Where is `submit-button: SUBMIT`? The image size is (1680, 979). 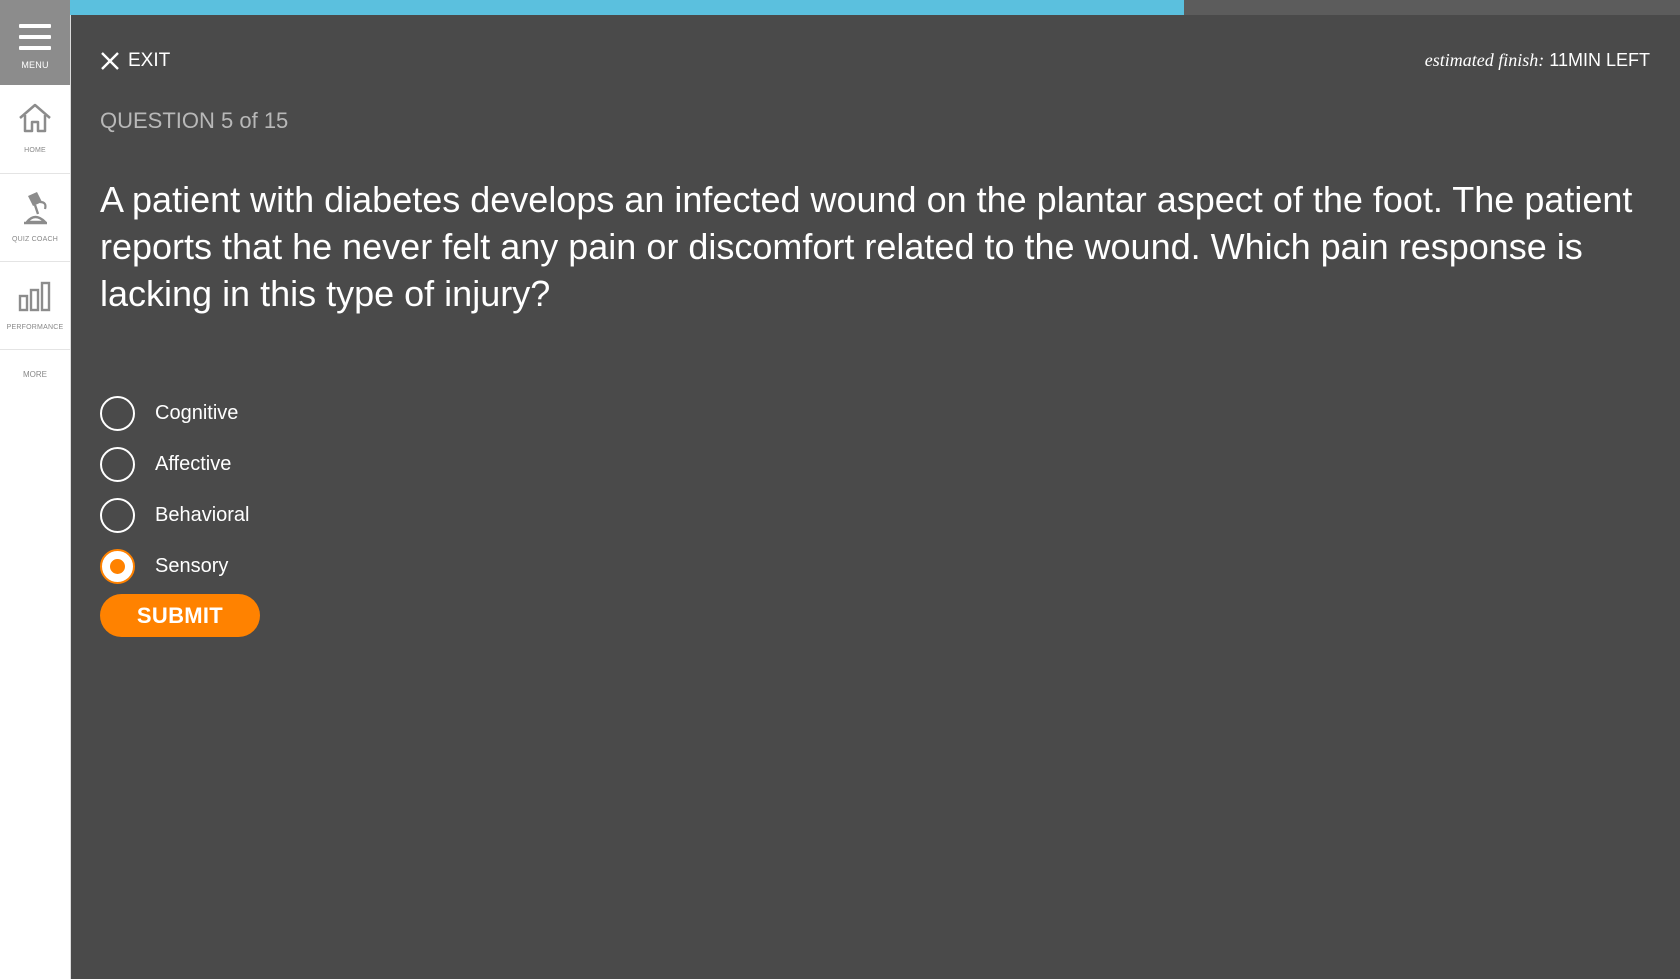
submit-button: SUBMIT is located at coordinates (180, 615).